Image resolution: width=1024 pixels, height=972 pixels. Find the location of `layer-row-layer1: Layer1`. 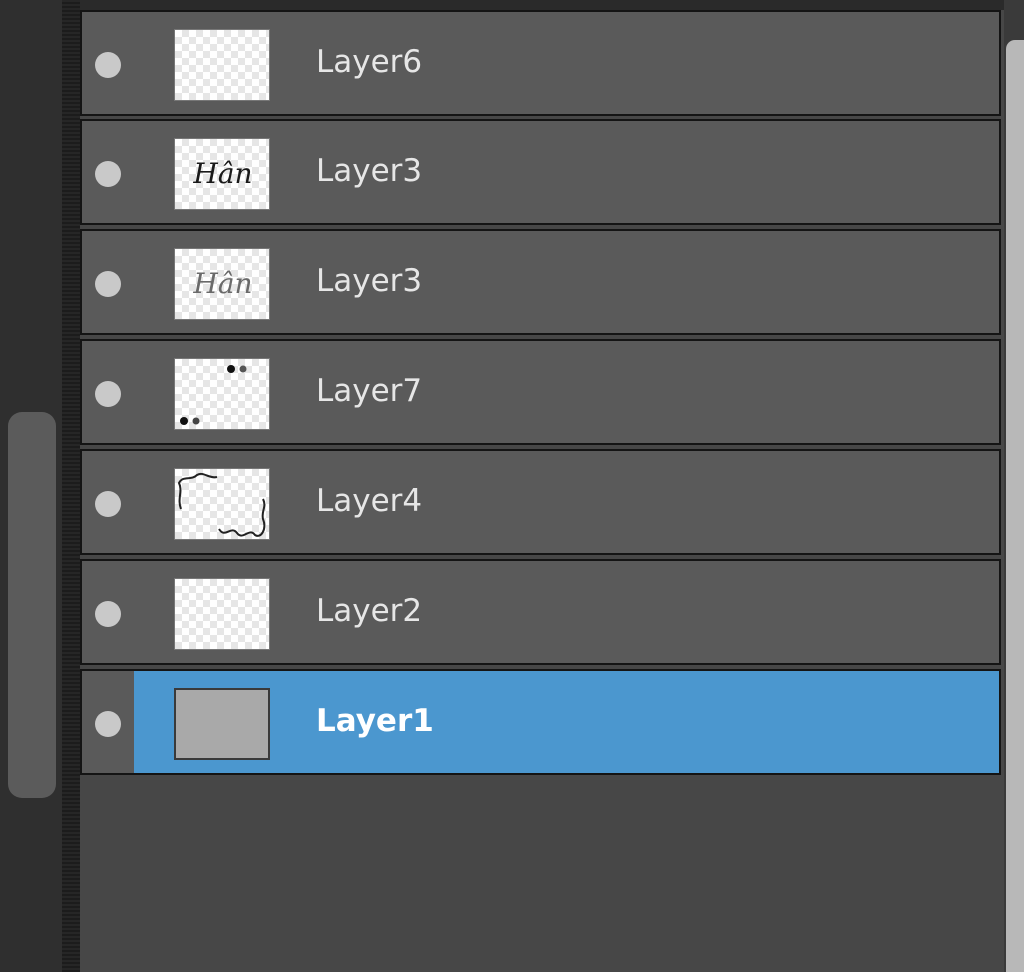

layer-row-layer1: Layer1 is located at coordinates (540, 722).